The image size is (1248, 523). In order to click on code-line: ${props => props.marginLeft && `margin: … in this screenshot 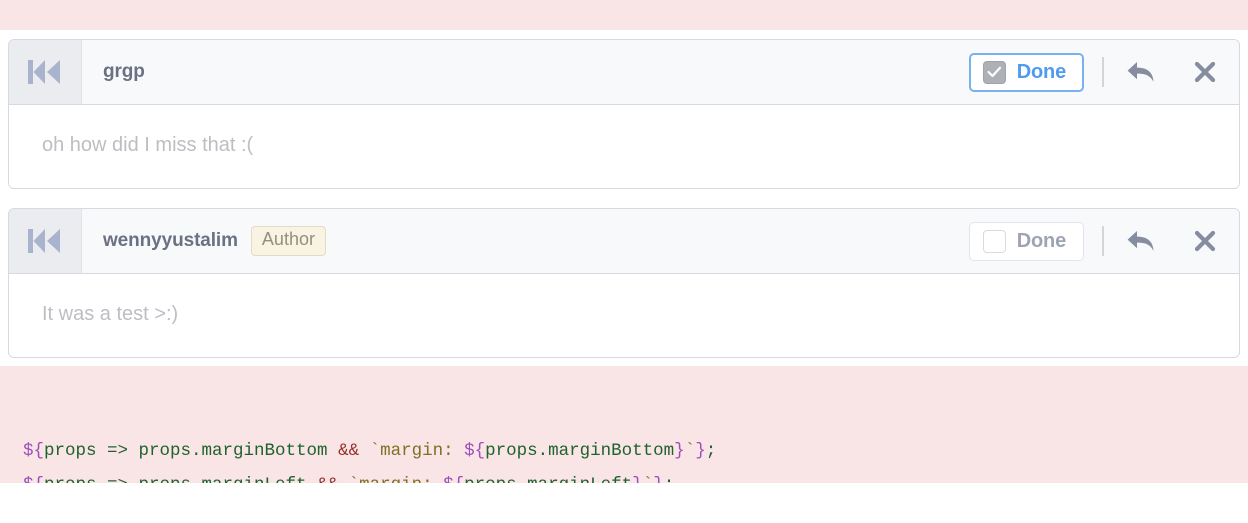, I will do `click(624, 475)`.